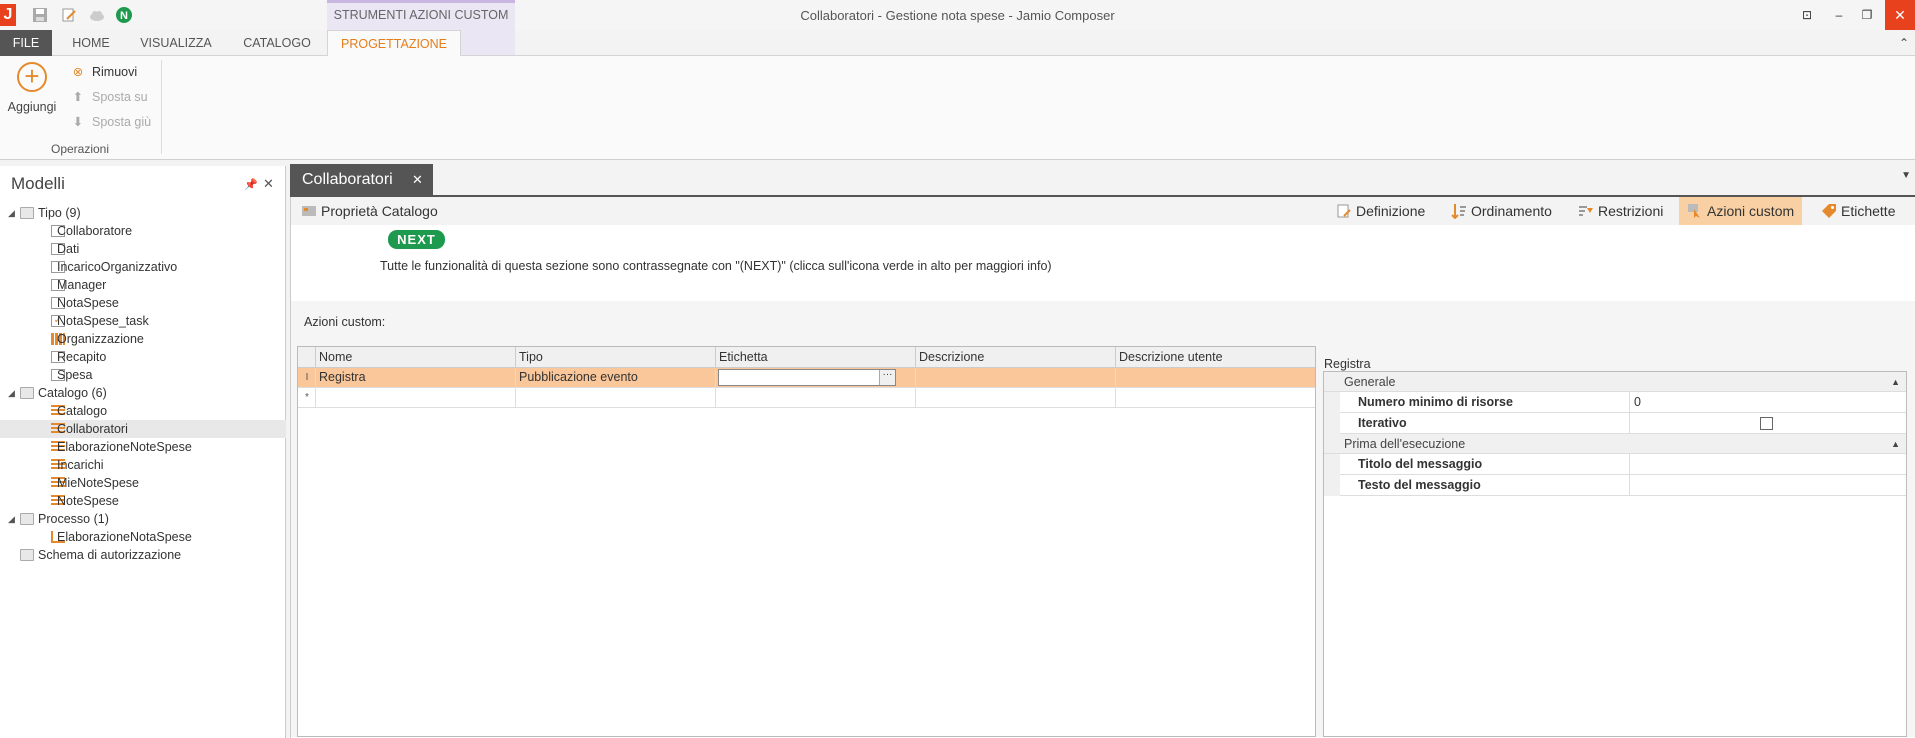 This screenshot has height=738, width=1915. Describe the element at coordinates (615, 398) in the screenshot. I see `new-cell-tipo` at that location.